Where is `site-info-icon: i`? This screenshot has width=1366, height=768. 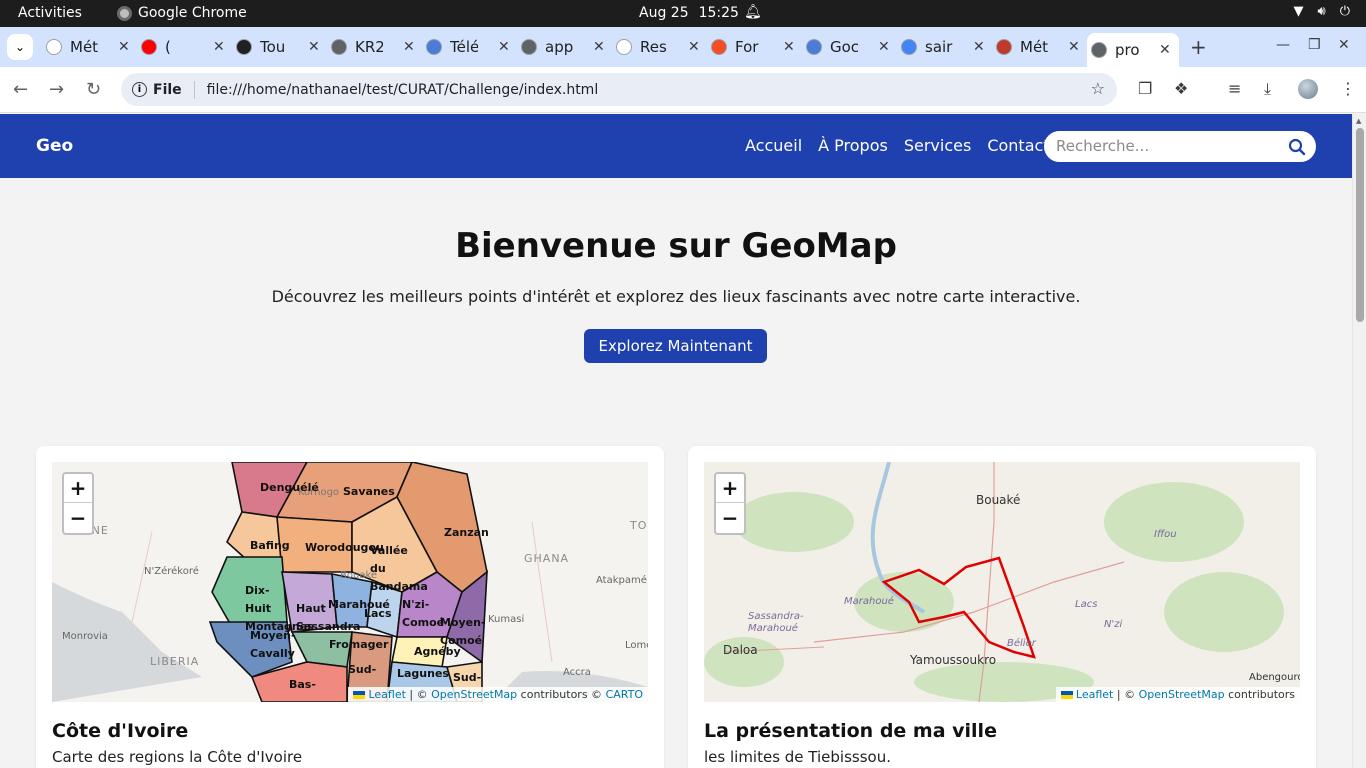
site-info-icon: i is located at coordinates (139, 89).